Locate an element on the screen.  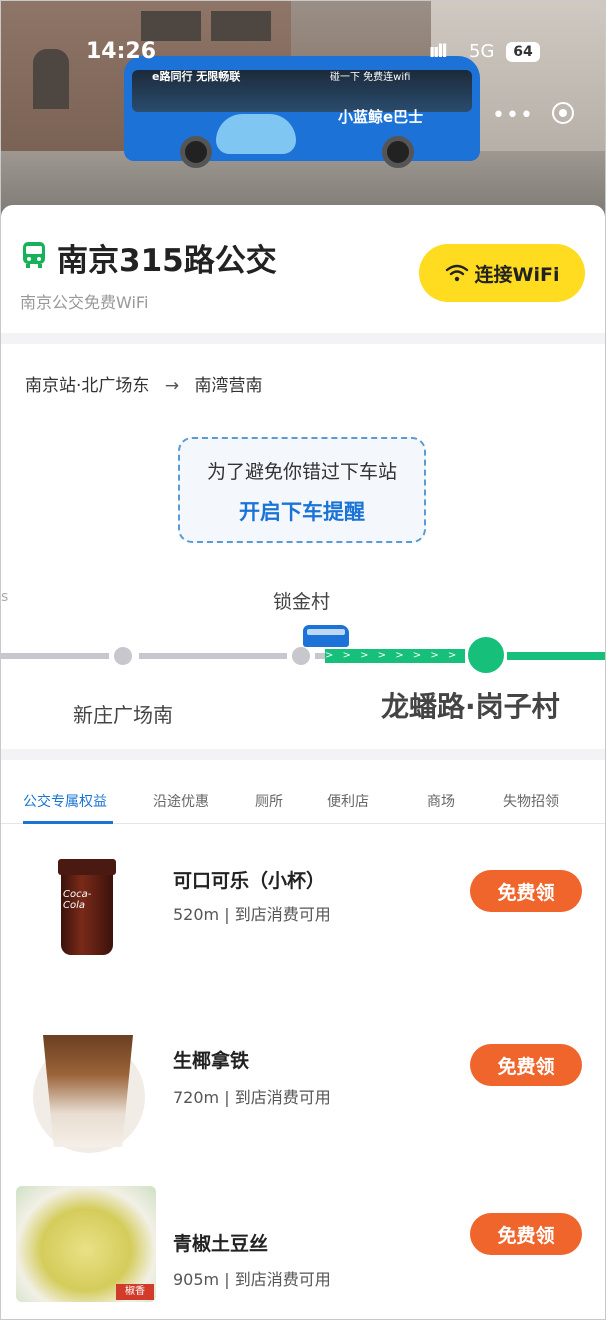
tab-convenience-store: 便利店 is located at coordinates (348, 801).